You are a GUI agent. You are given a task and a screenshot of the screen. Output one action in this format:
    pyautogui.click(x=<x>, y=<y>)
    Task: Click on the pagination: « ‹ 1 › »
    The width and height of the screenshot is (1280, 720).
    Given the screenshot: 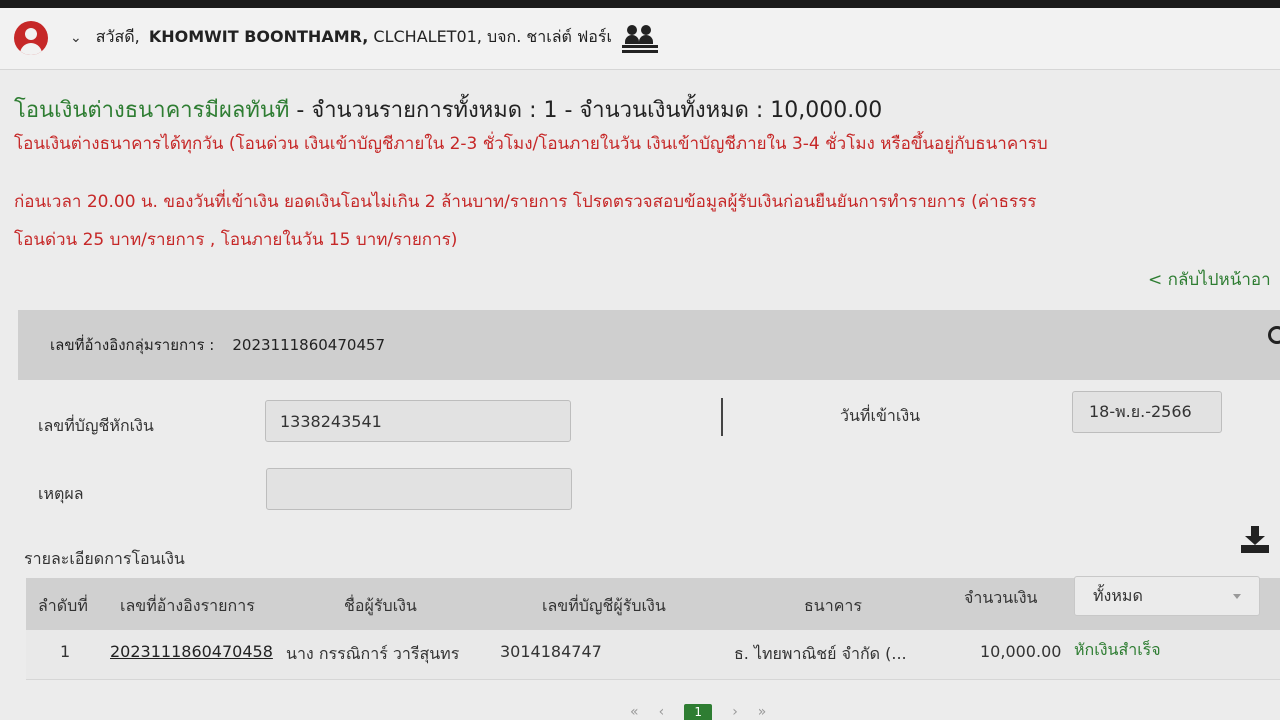 What is the action you would take?
    pyautogui.click(x=698, y=712)
    